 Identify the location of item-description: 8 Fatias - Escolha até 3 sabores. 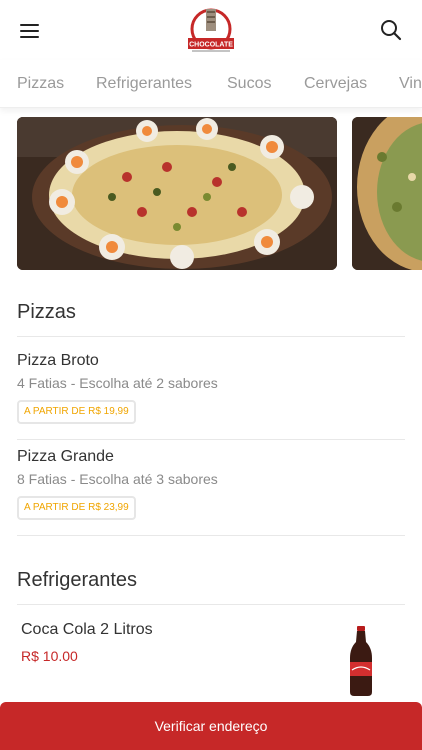
(117, 479).